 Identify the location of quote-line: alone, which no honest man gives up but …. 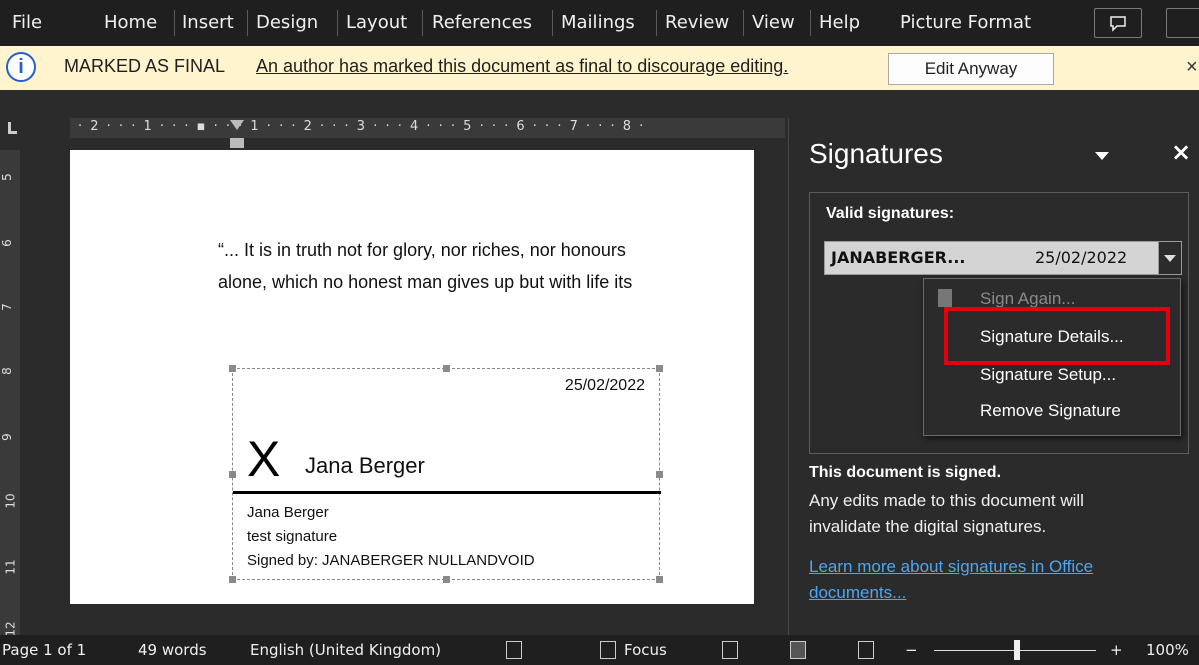
(425, 282).